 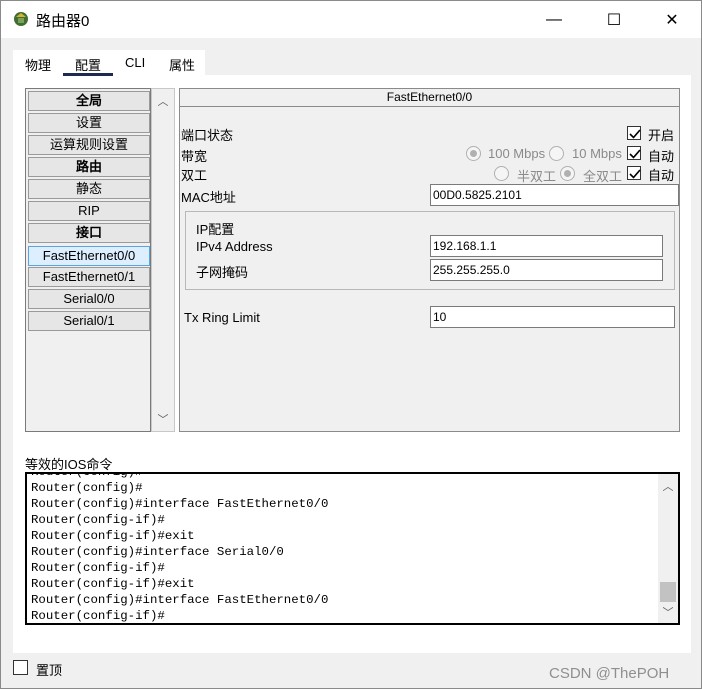 What do you see at coordinates (208, 197) in the screenshot?
I see `mac-address-label: MAC地址` at bounding box center [208, 197].